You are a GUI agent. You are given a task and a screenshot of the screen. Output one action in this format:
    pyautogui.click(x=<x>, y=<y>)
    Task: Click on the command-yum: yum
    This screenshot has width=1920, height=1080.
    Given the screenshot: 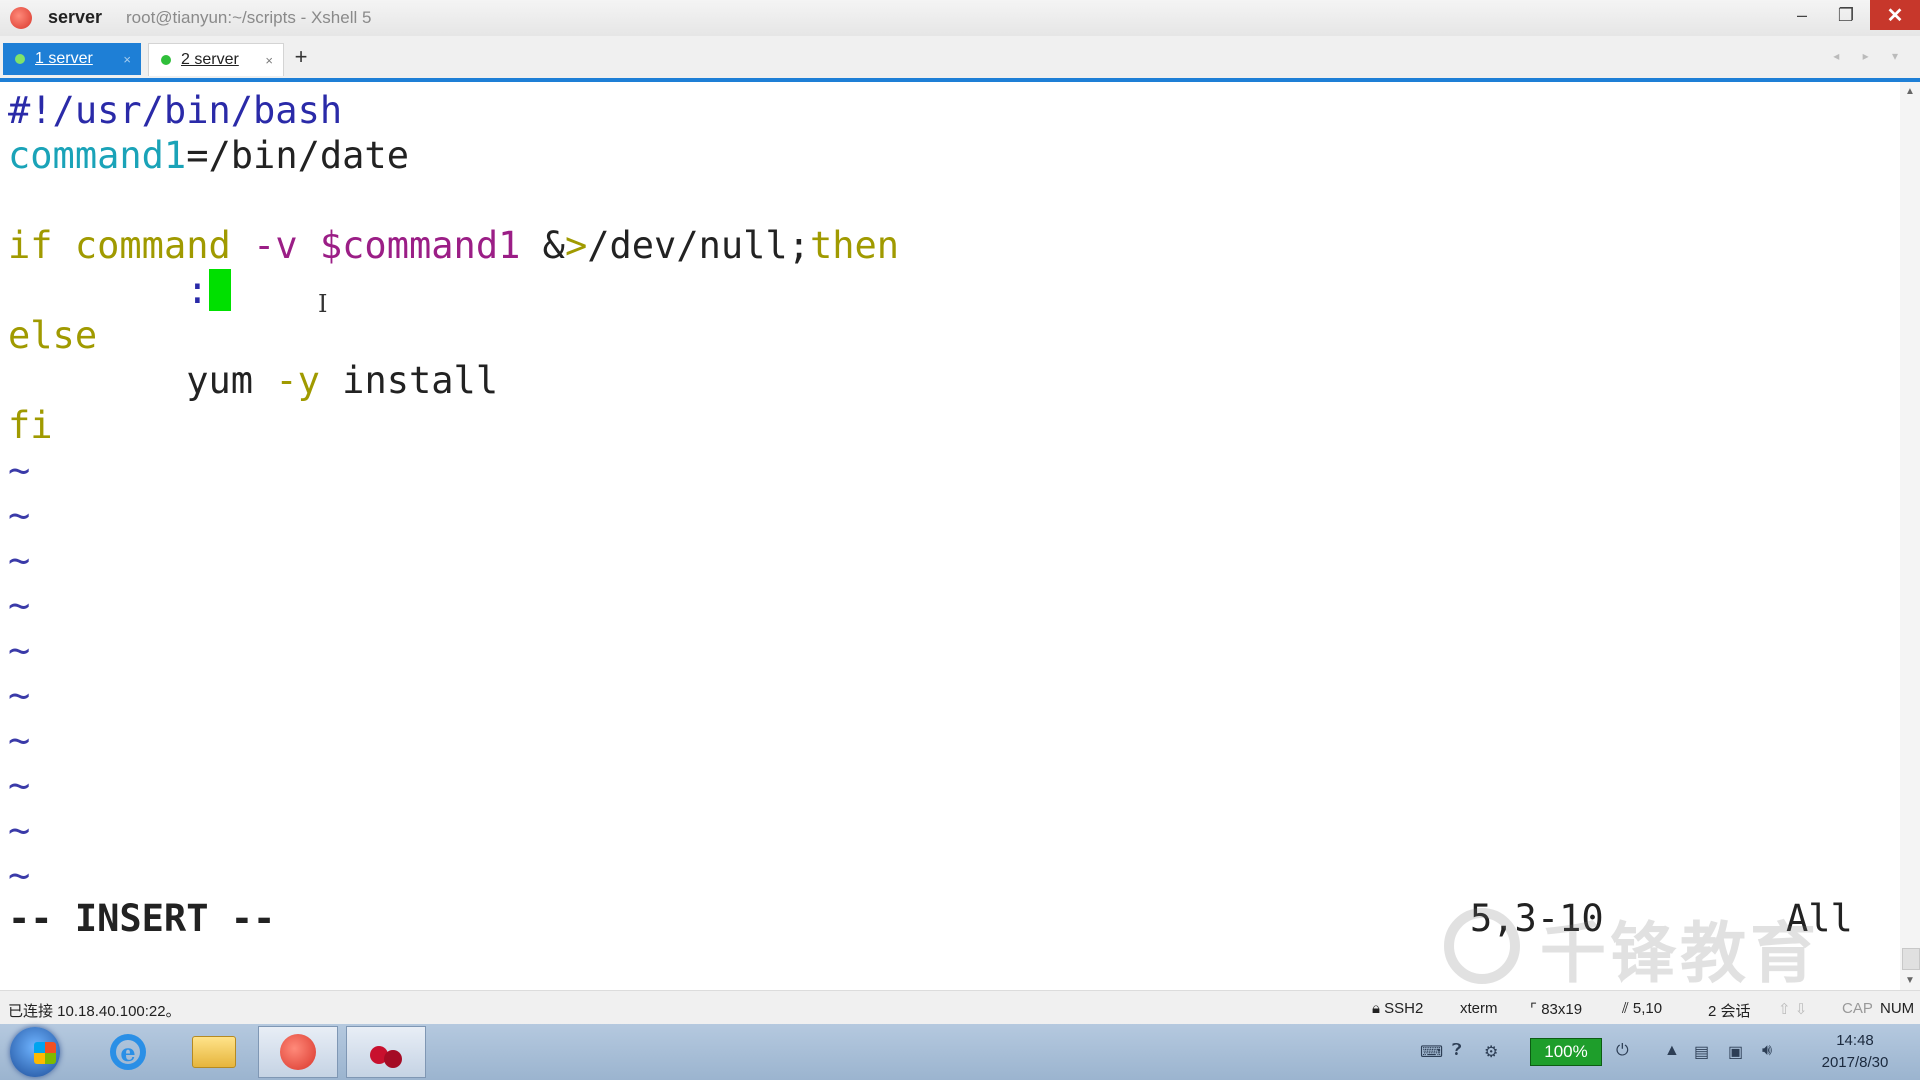 What is the action you would take?
    pyautogui.click(x=231, y=380)
    